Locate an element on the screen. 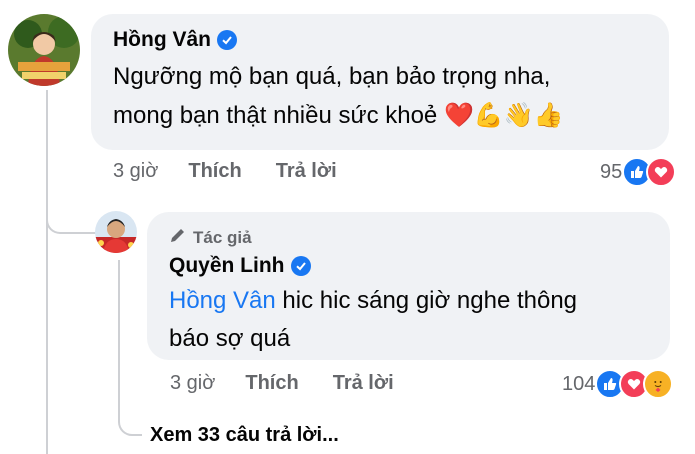  thread-line-branch-reply is located at coordinates (72, 212).